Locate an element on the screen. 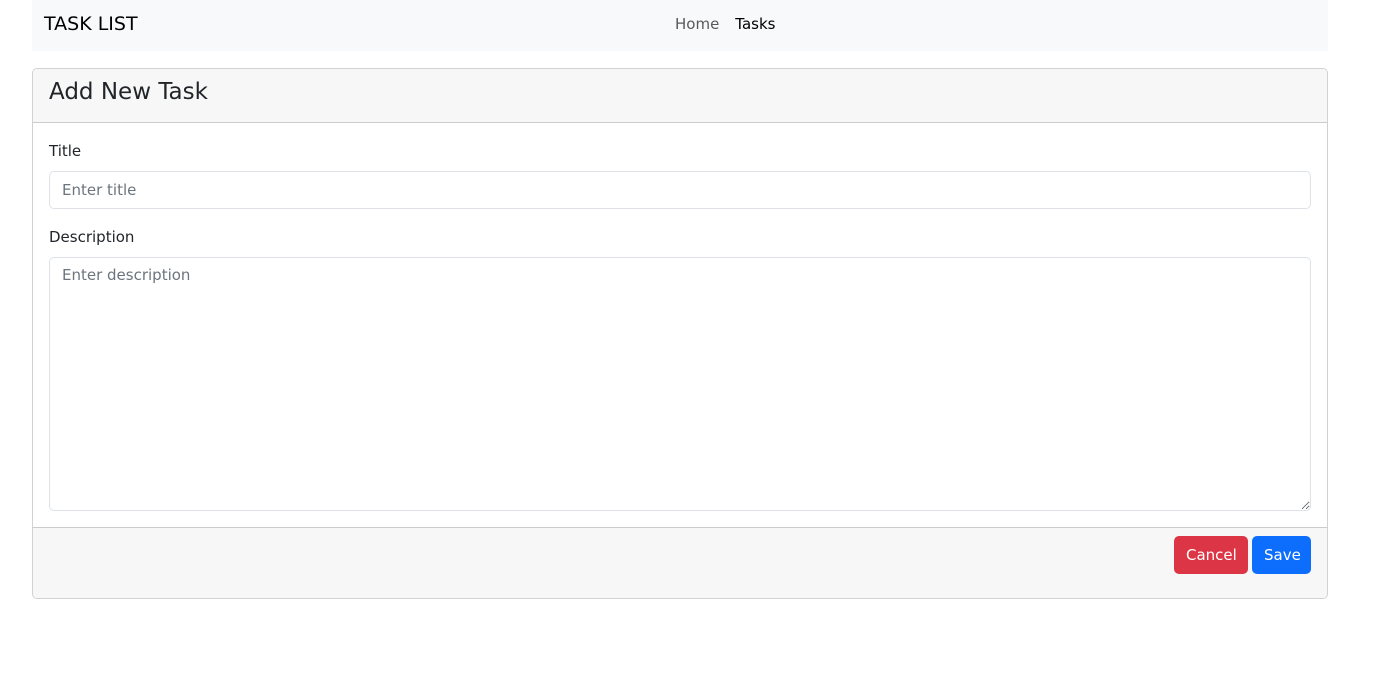  nav-link-tasks: Tasks is located at coordinates (755, 24).